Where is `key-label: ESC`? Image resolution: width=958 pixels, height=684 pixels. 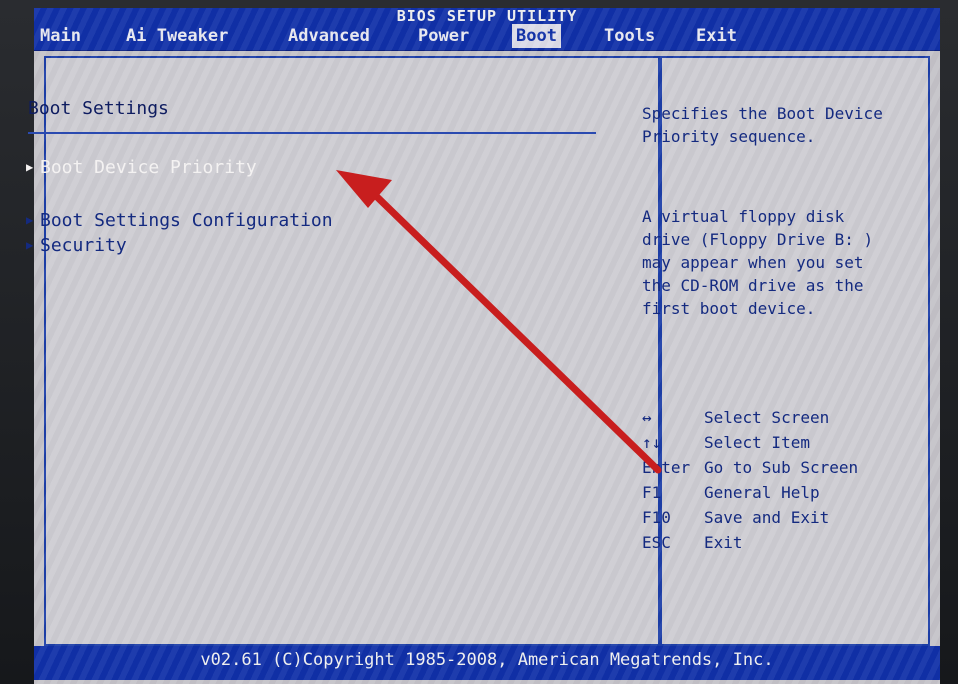 key-label: ESC is located at coordinates (656, 542).